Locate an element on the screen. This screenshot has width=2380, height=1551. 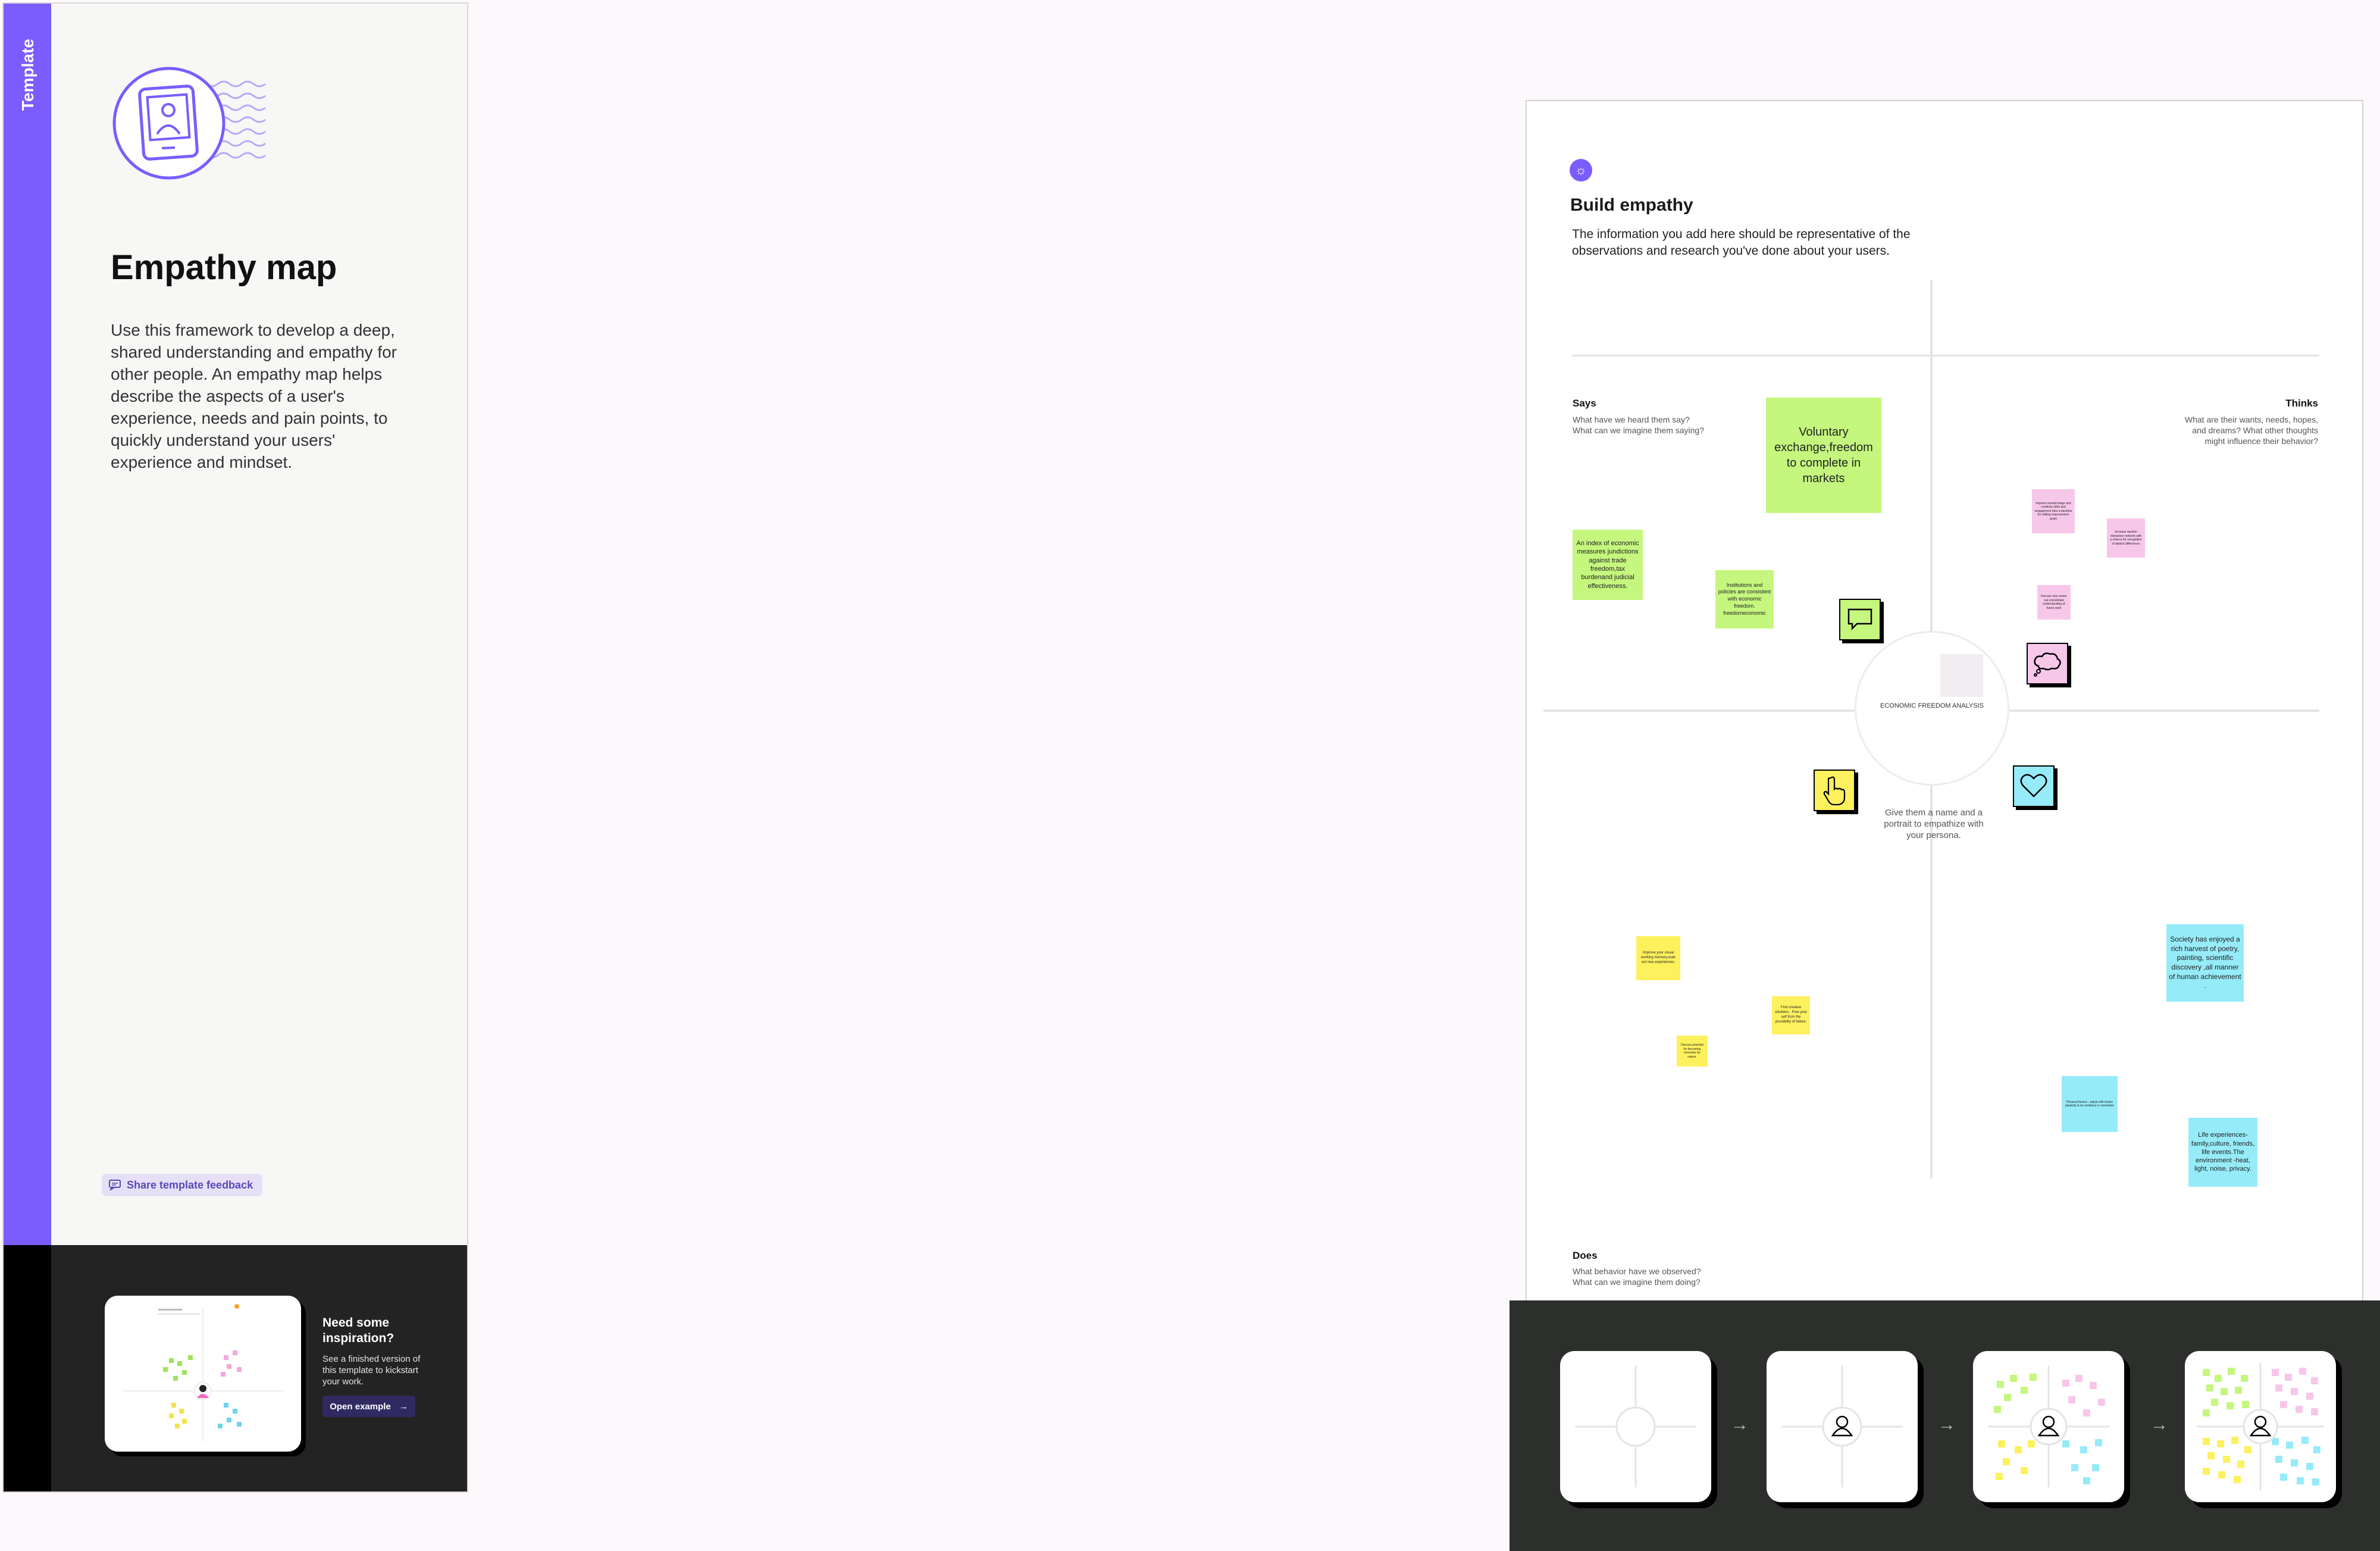
progress-step-persona is located at coordinates (1842, 1426).